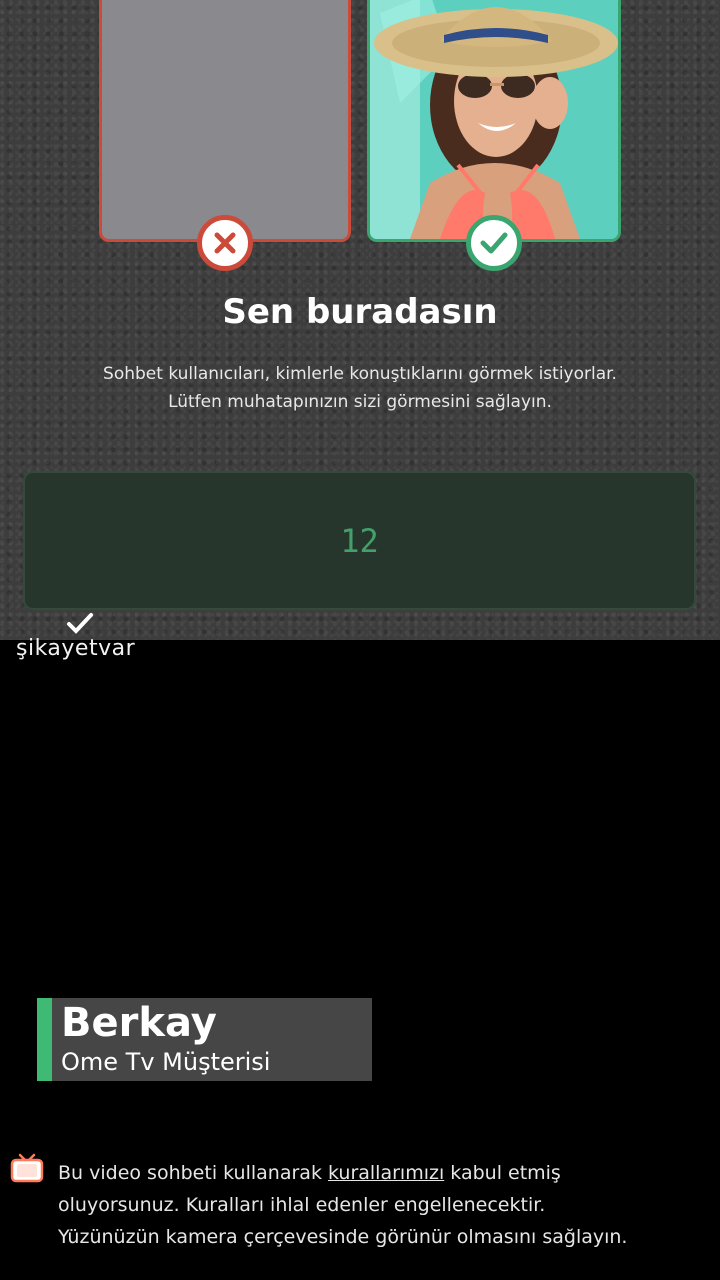  I want to click on accept-badge, so click(494, 243).